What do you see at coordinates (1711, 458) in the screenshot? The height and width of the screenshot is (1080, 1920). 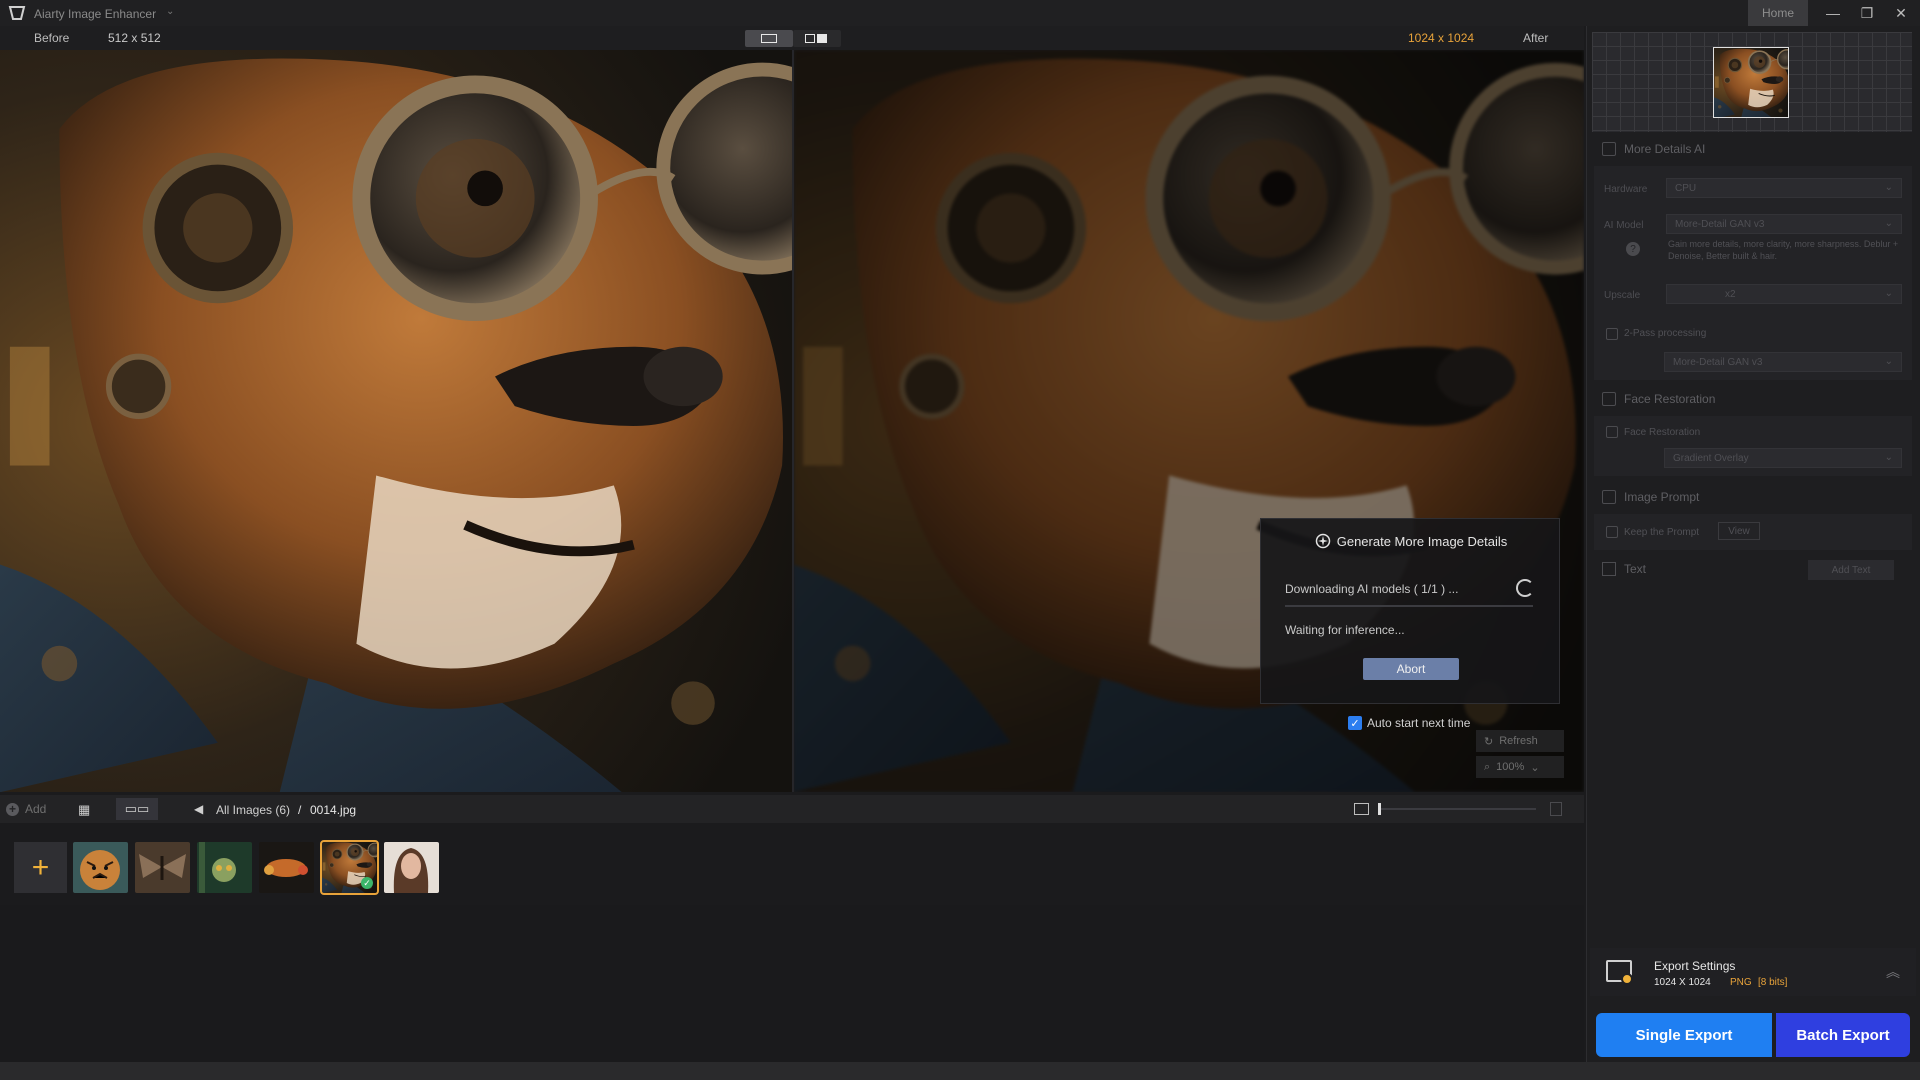 I see `face-restoration-mode-value: Gradient Overlay` at bounding box center [1711, 458].